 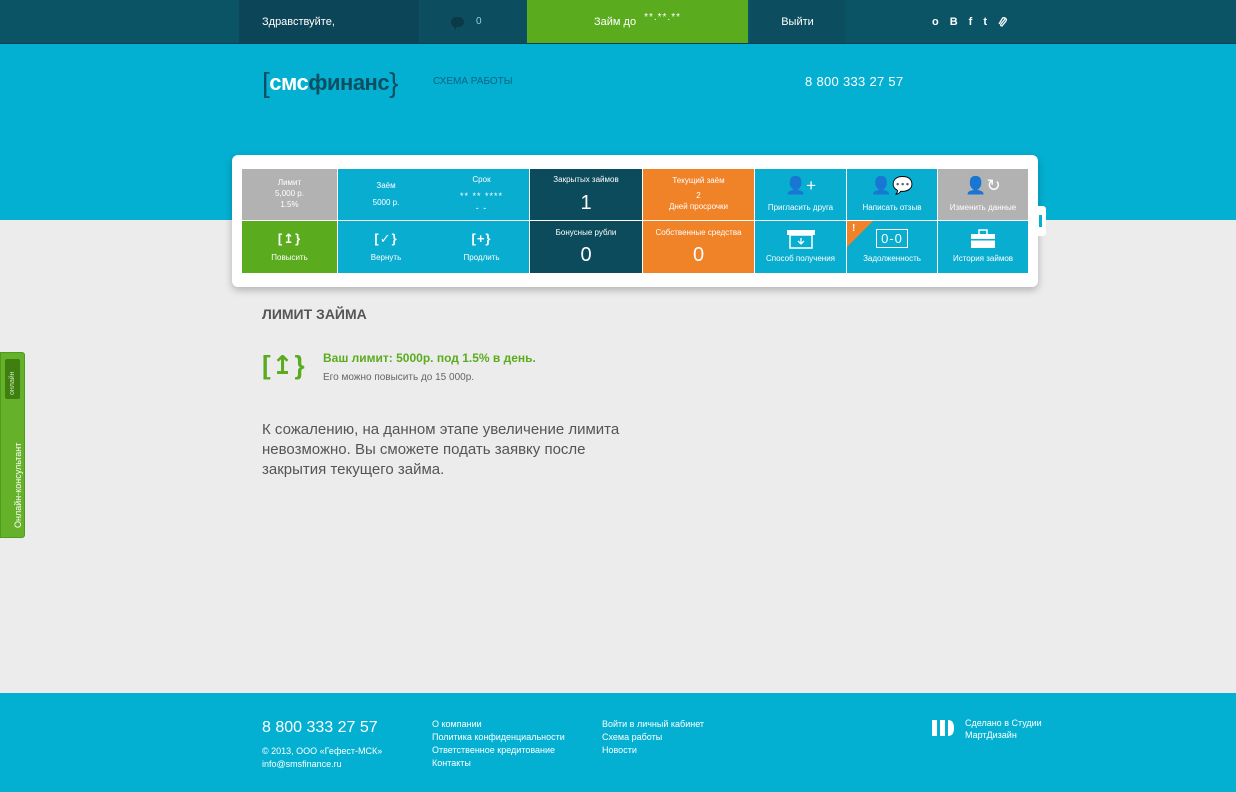 What do you see at coordinates (481, 207) in the screenshot?
I see `term-sub: - -` at bounding box center [481, 207].